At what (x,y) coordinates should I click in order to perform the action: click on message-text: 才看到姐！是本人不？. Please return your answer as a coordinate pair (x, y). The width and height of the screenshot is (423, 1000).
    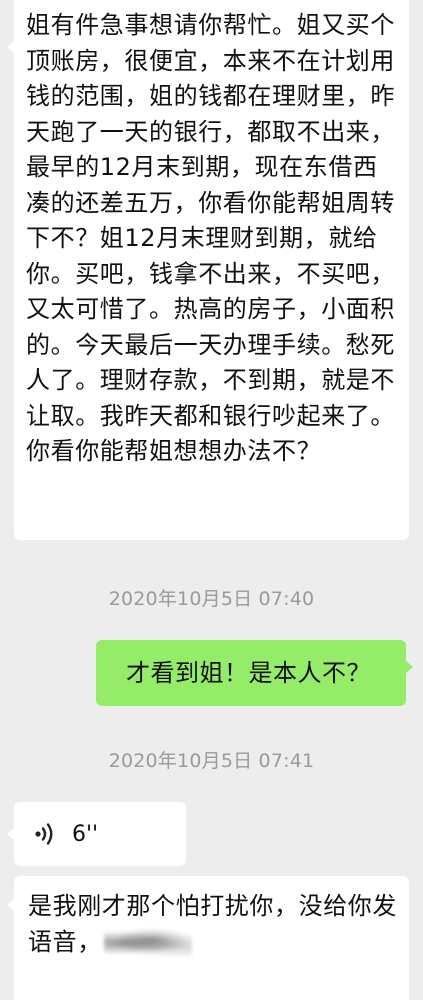
    Looking at the image, I should click on (248, 673).